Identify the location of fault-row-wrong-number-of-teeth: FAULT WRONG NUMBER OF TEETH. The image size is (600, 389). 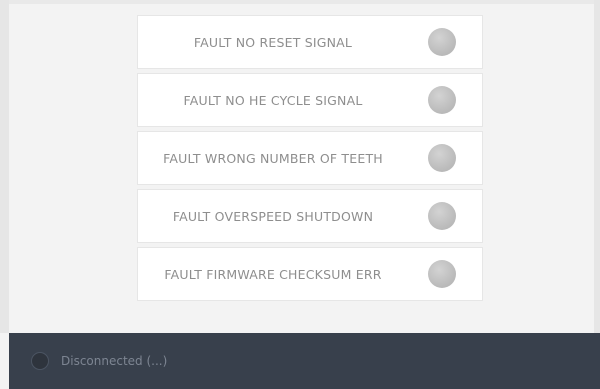
(310, 158).